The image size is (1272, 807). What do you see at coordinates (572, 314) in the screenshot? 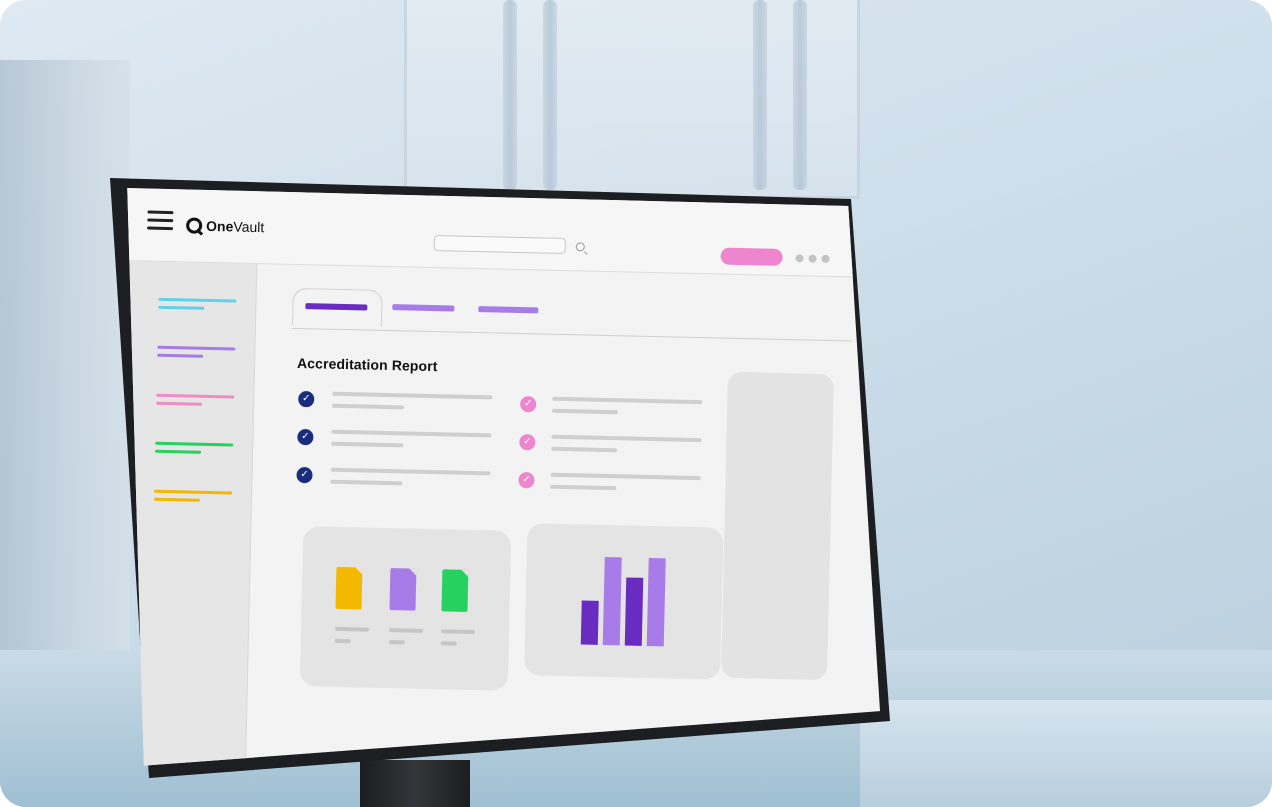
I see `tab-bar` at bounding box center [572, 314].